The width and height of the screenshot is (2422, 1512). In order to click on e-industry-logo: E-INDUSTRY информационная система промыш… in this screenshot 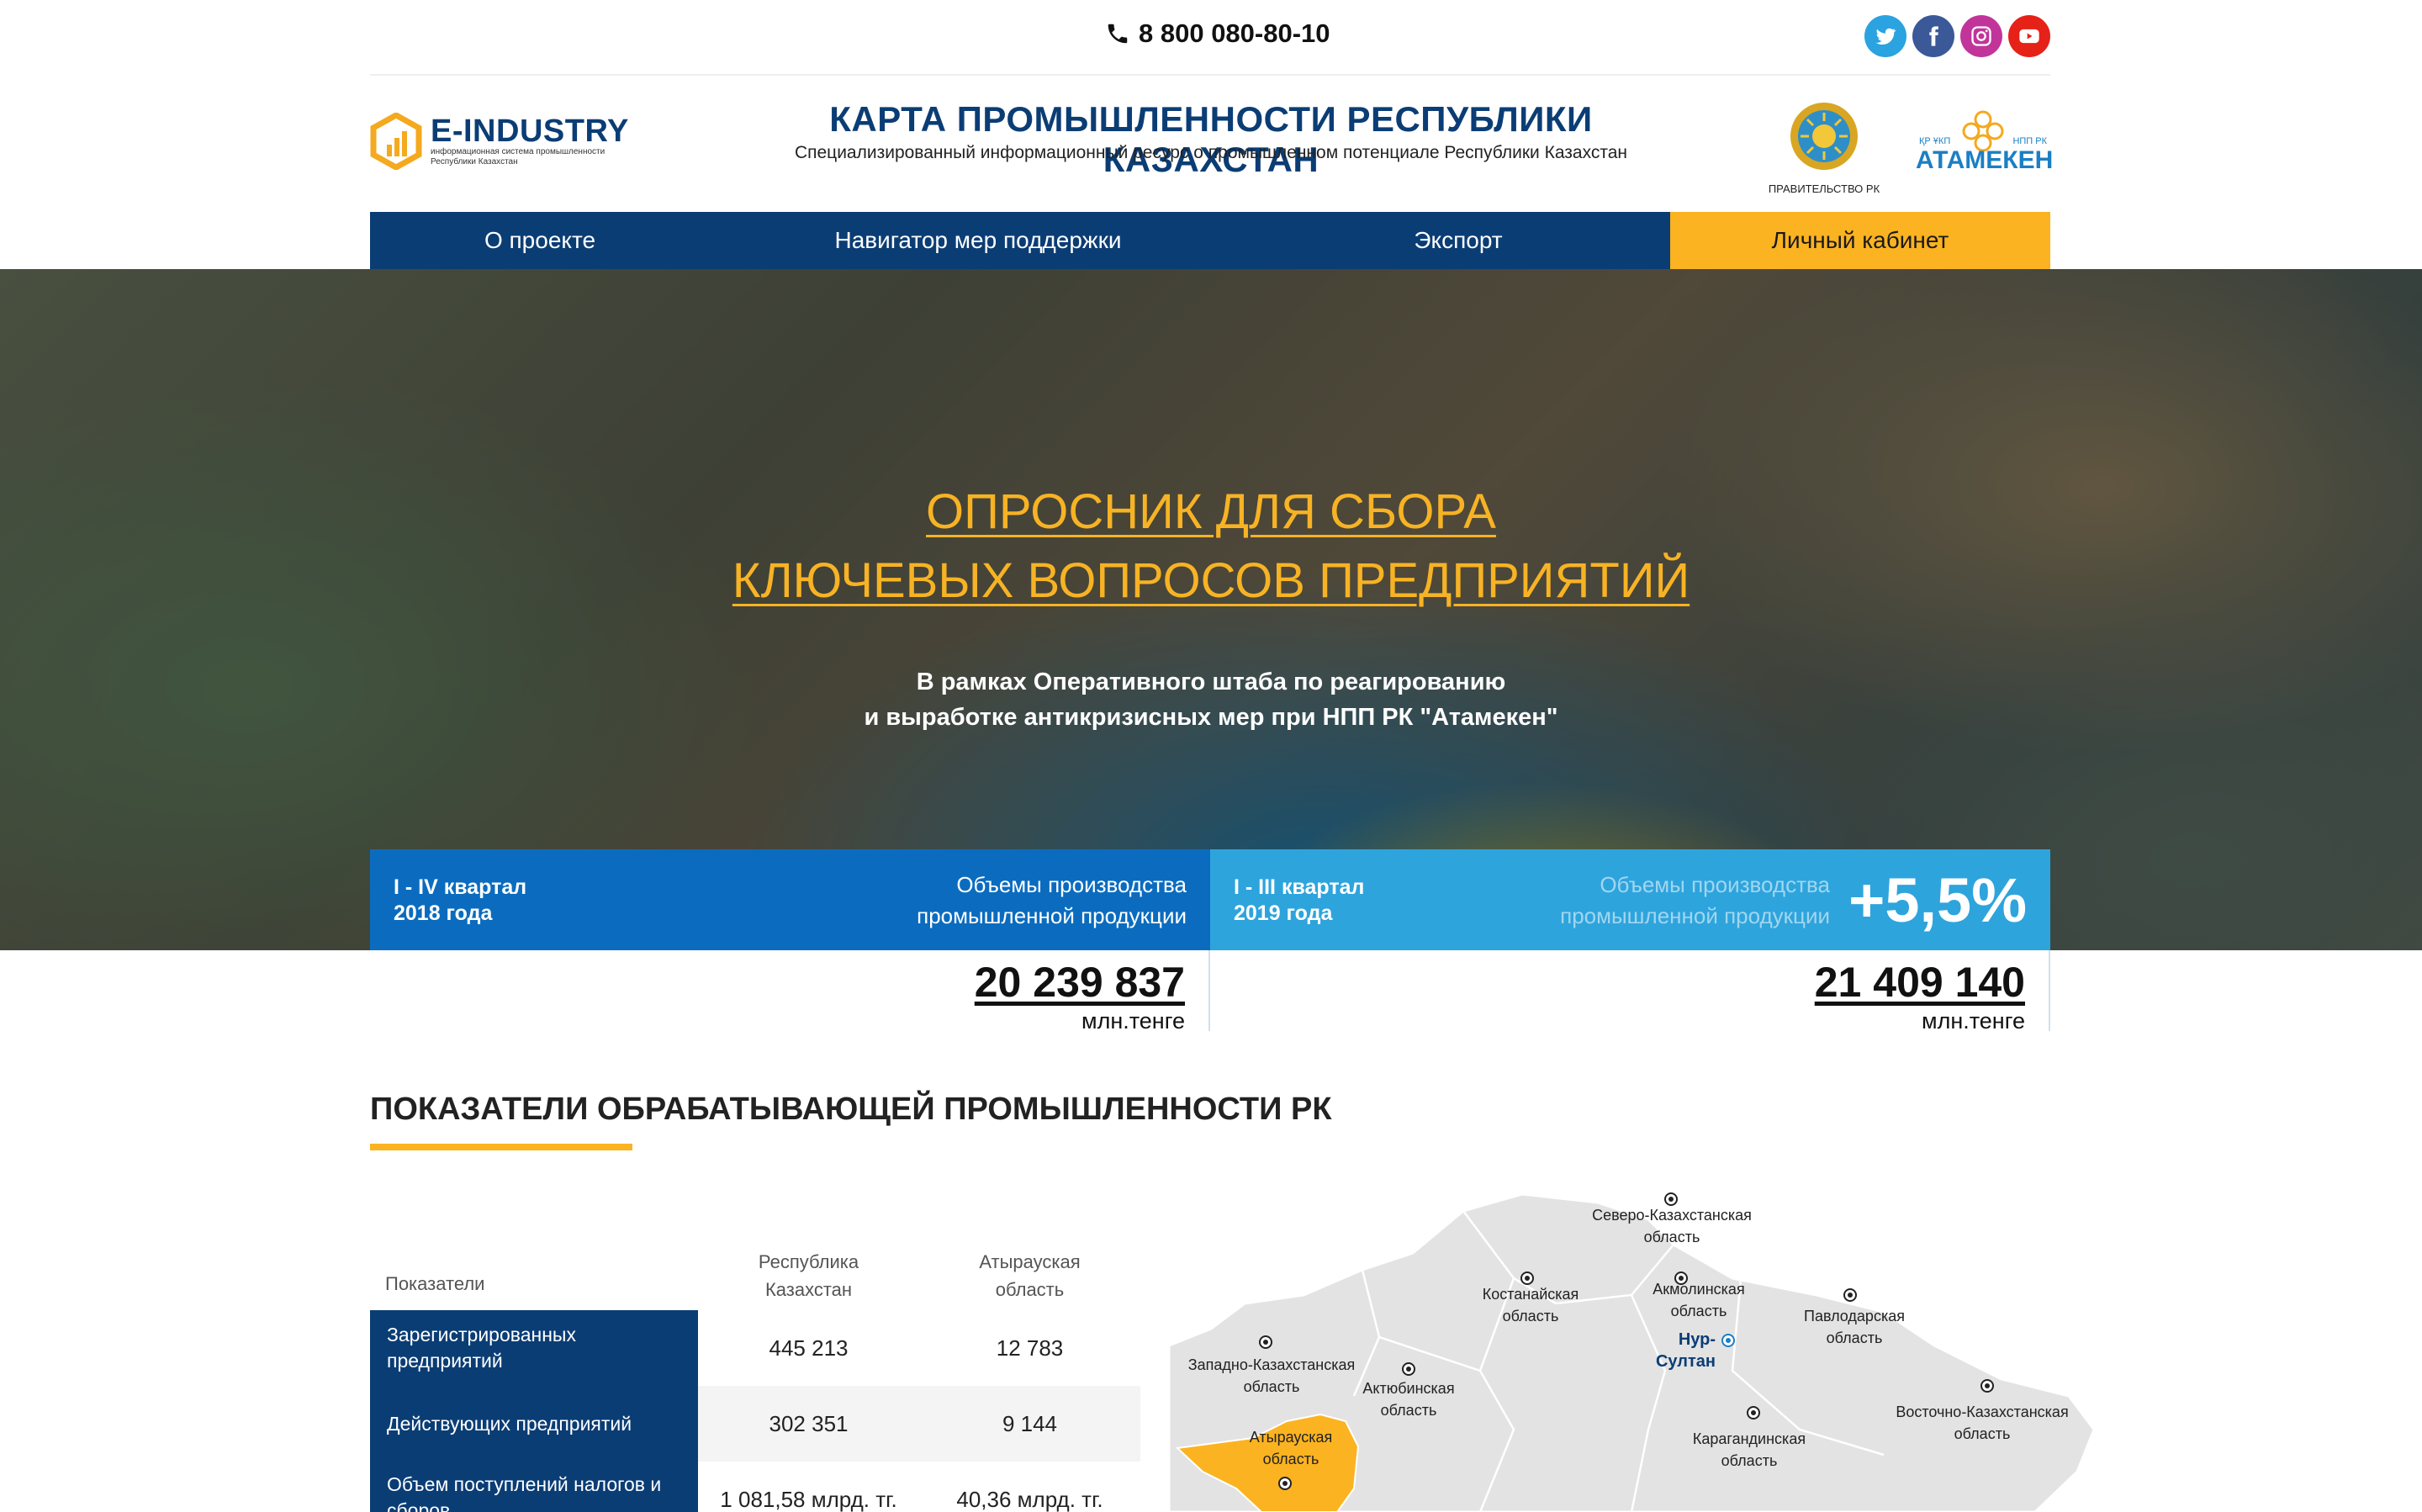, I will do `click(499, 141)`.